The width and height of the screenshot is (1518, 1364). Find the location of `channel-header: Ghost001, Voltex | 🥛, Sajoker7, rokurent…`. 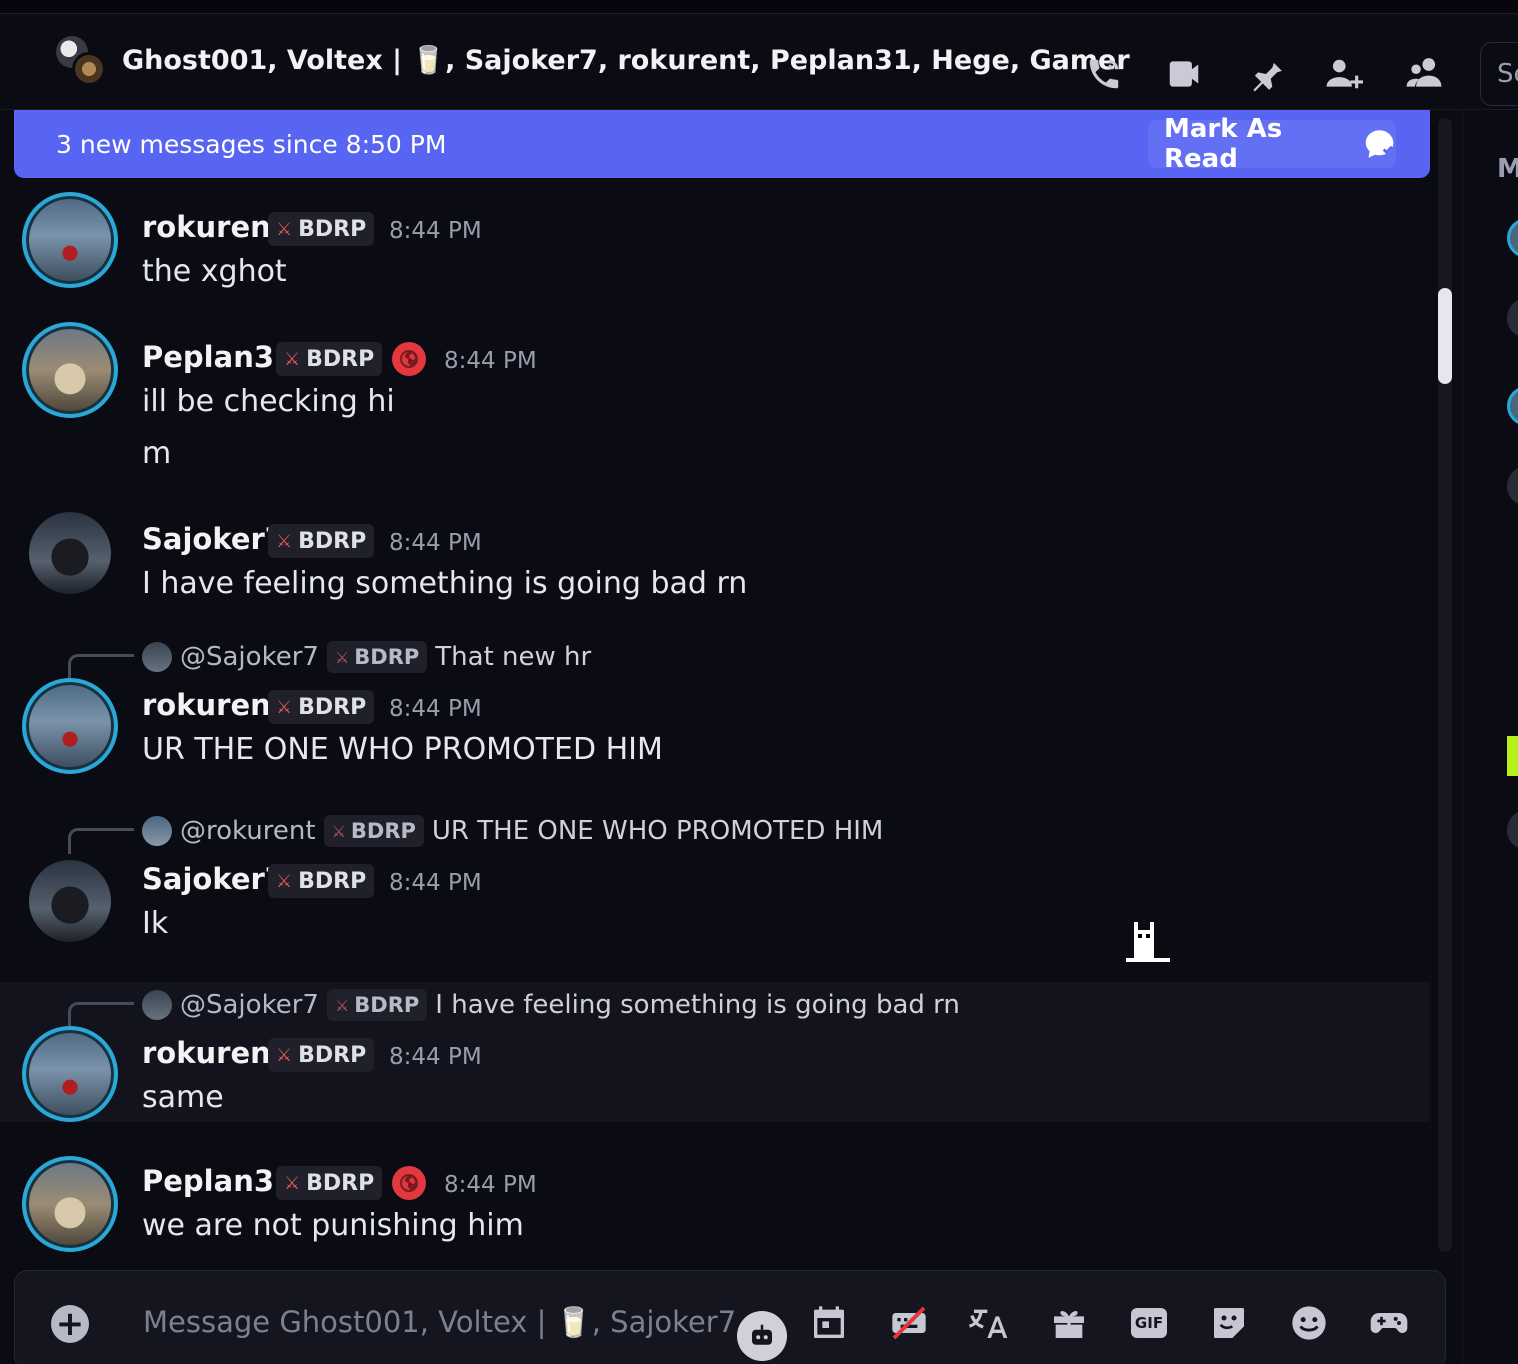

channel-header: Ghost001, Voltex | 🥛, Sajoker7, rokurent… is located at coordinates (759, 62).